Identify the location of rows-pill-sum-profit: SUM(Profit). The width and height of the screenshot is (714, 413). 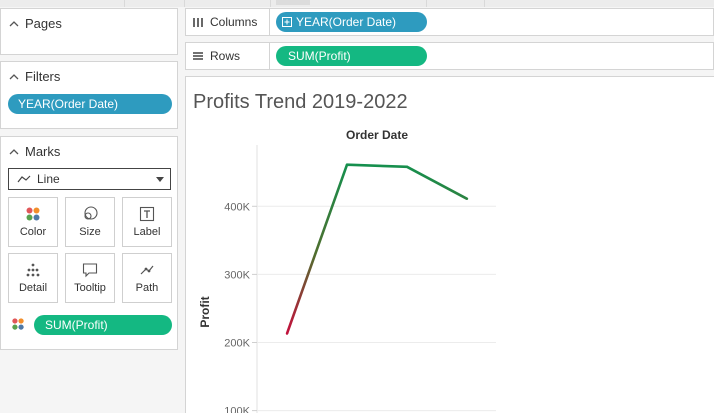
(351, 56).